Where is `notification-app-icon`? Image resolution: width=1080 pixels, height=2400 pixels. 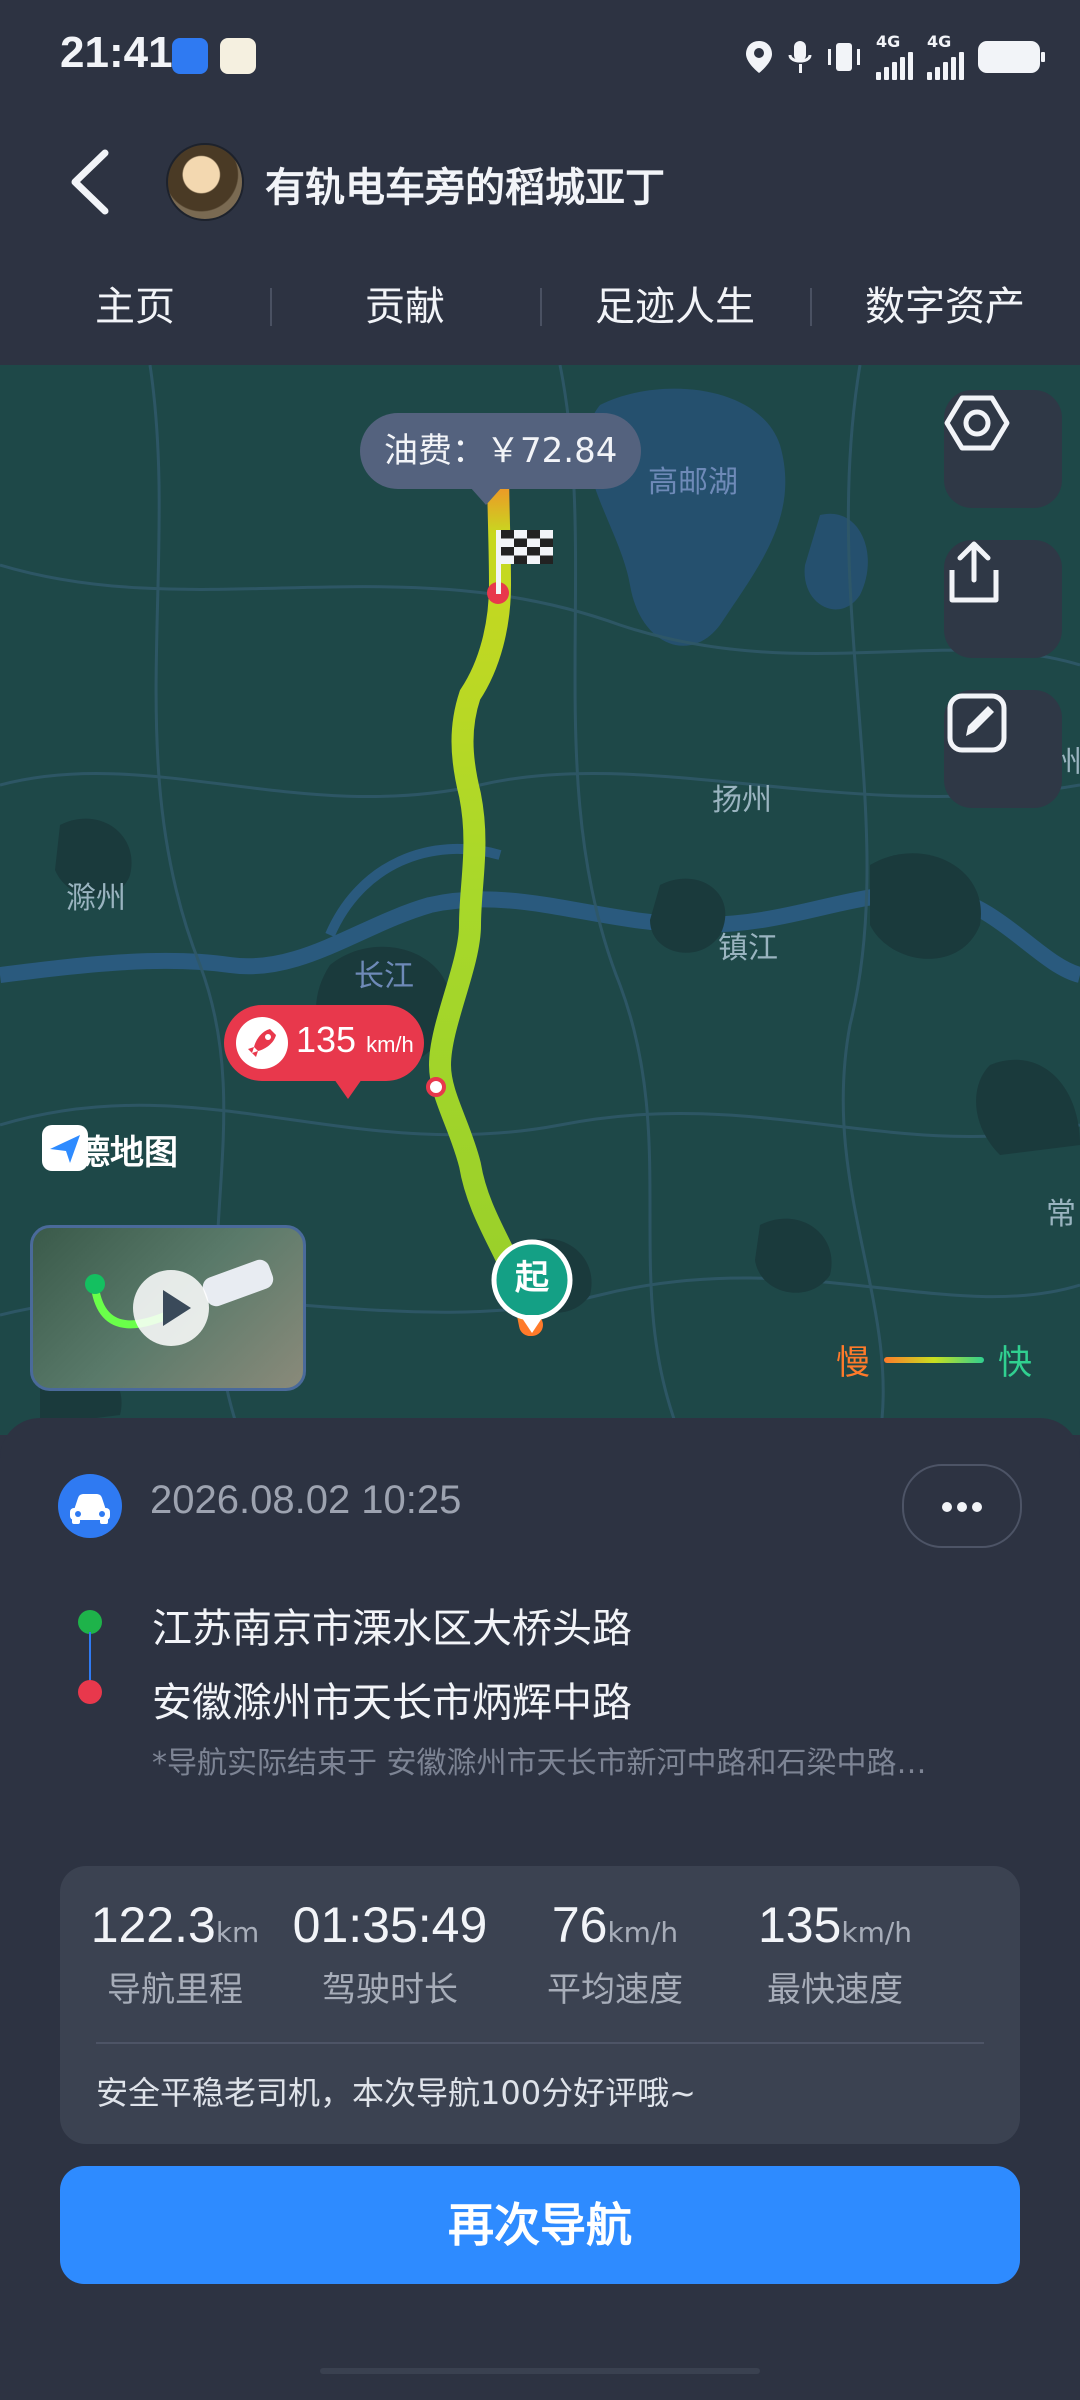 notification-app-icon is located at coordinates (238, 56).